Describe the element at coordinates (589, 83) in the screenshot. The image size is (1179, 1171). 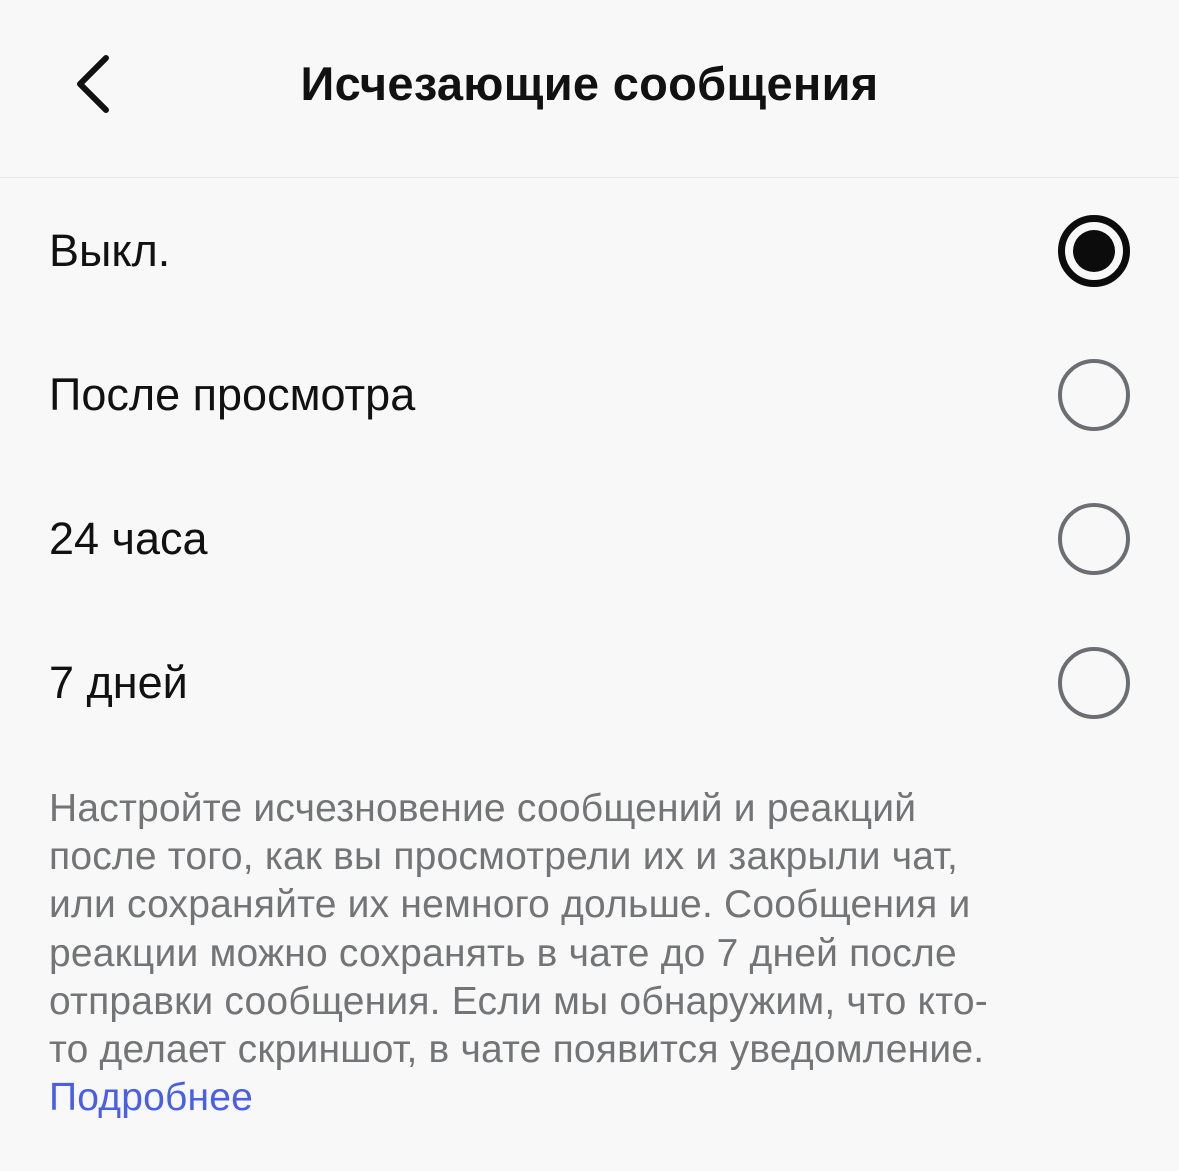
I see `page-title: Исчезающие сообщения` at that location.